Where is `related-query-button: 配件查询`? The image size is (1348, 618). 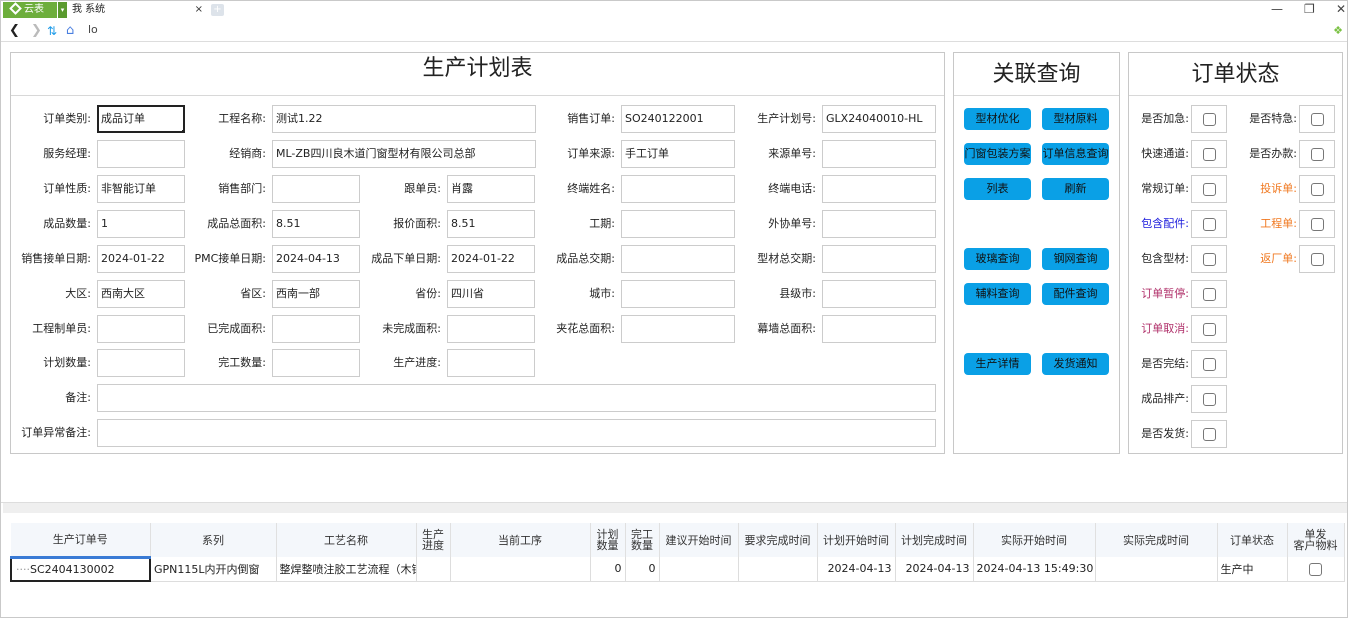 related-query-button: 配件查询 is located at coordinates (1075, 294).